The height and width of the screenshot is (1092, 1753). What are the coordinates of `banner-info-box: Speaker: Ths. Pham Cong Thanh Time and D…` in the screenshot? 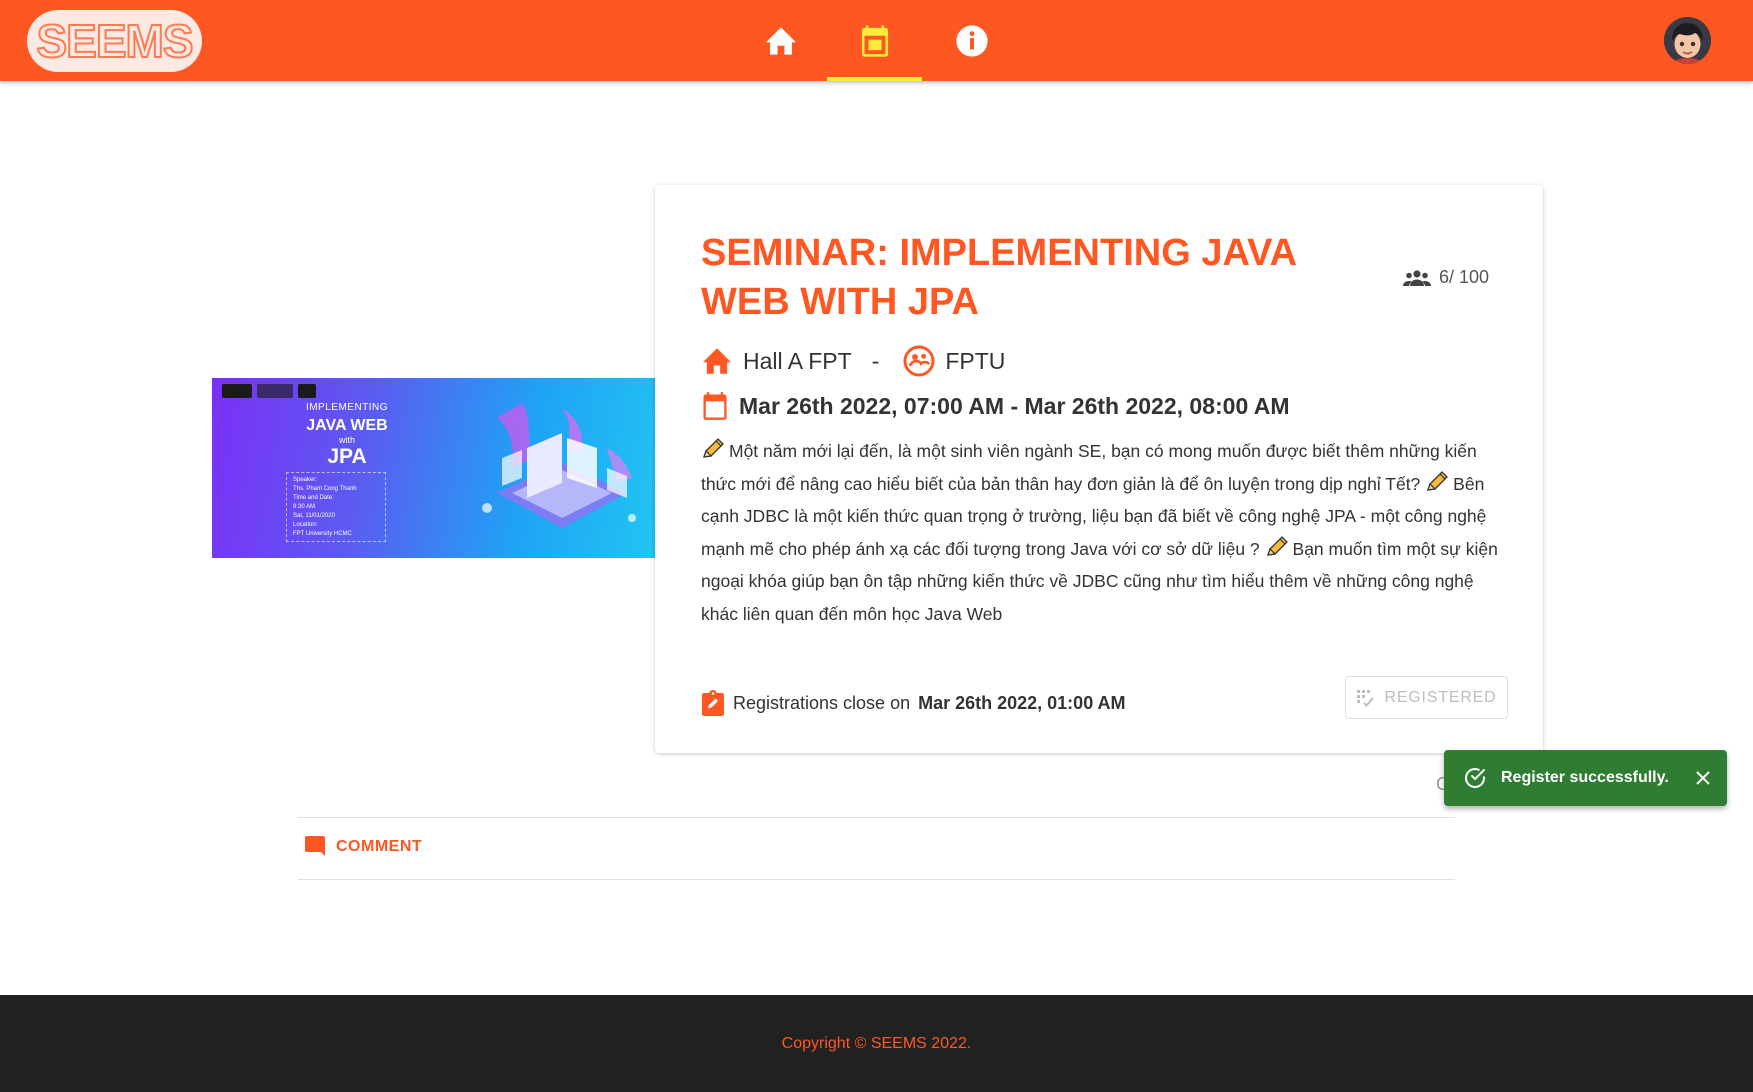 It's located at (336, 507).